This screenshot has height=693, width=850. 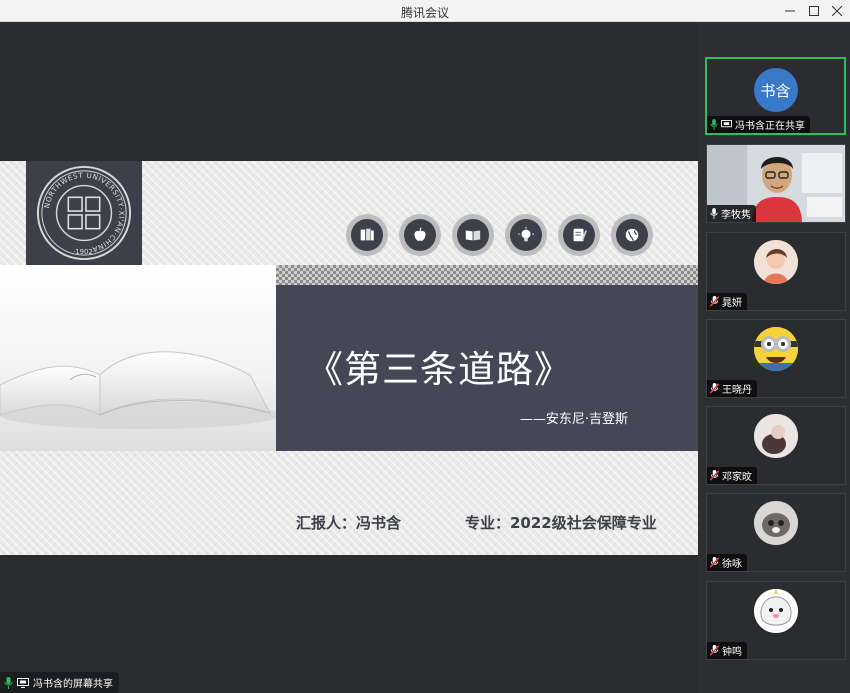 What do you see at coordinates (439, 369) in the screenshot?
I see `slide-title: 《第三条道路》` at bounding box center [439, 369].